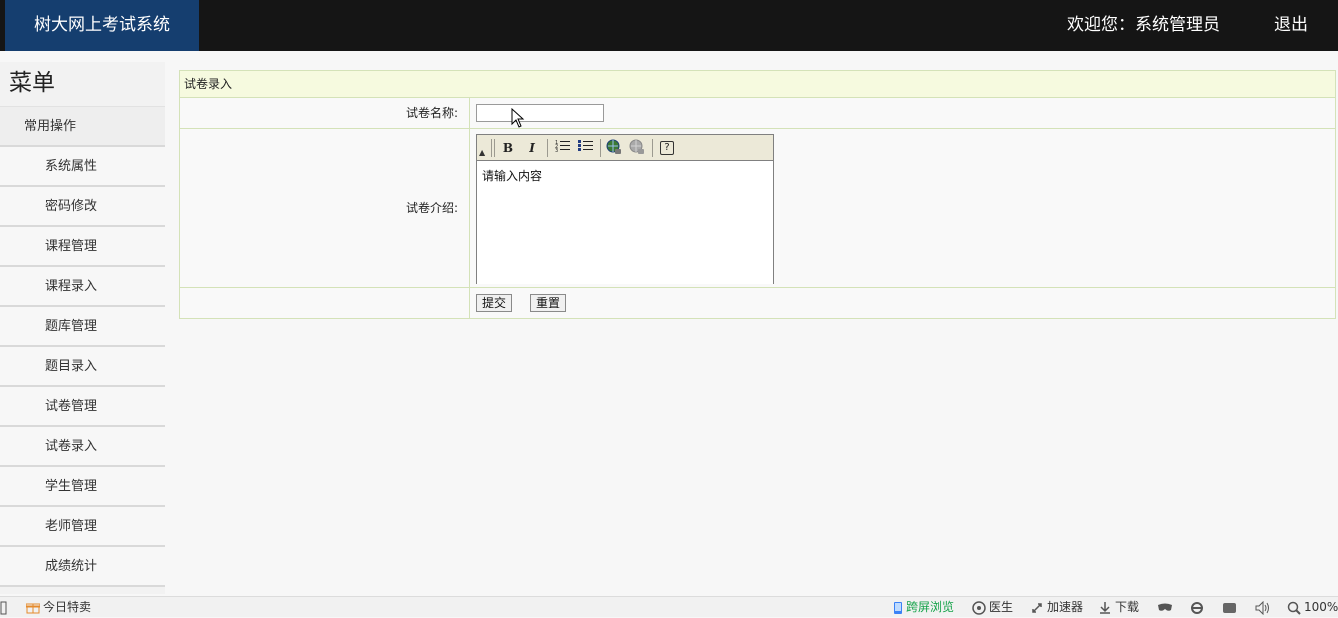  What do you see at coordinates (1143, 25) in the screenshot?
I see `welcome-text: 欢迎您：系统管理员` at bounding box center [1143, 25].